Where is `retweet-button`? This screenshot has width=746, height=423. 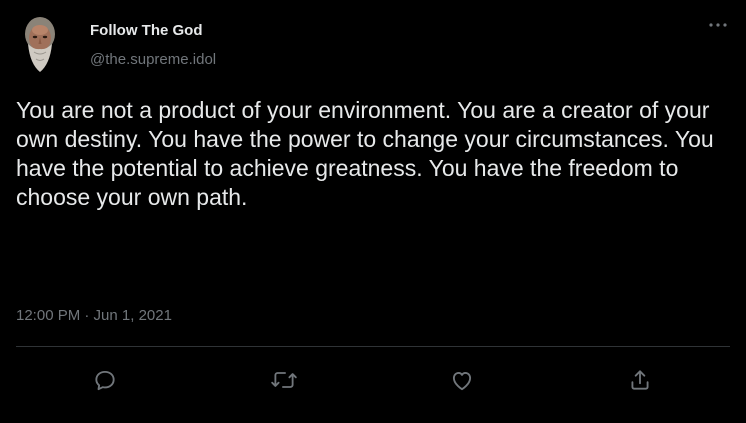
retweet-button is located at coordinates (284, 380).